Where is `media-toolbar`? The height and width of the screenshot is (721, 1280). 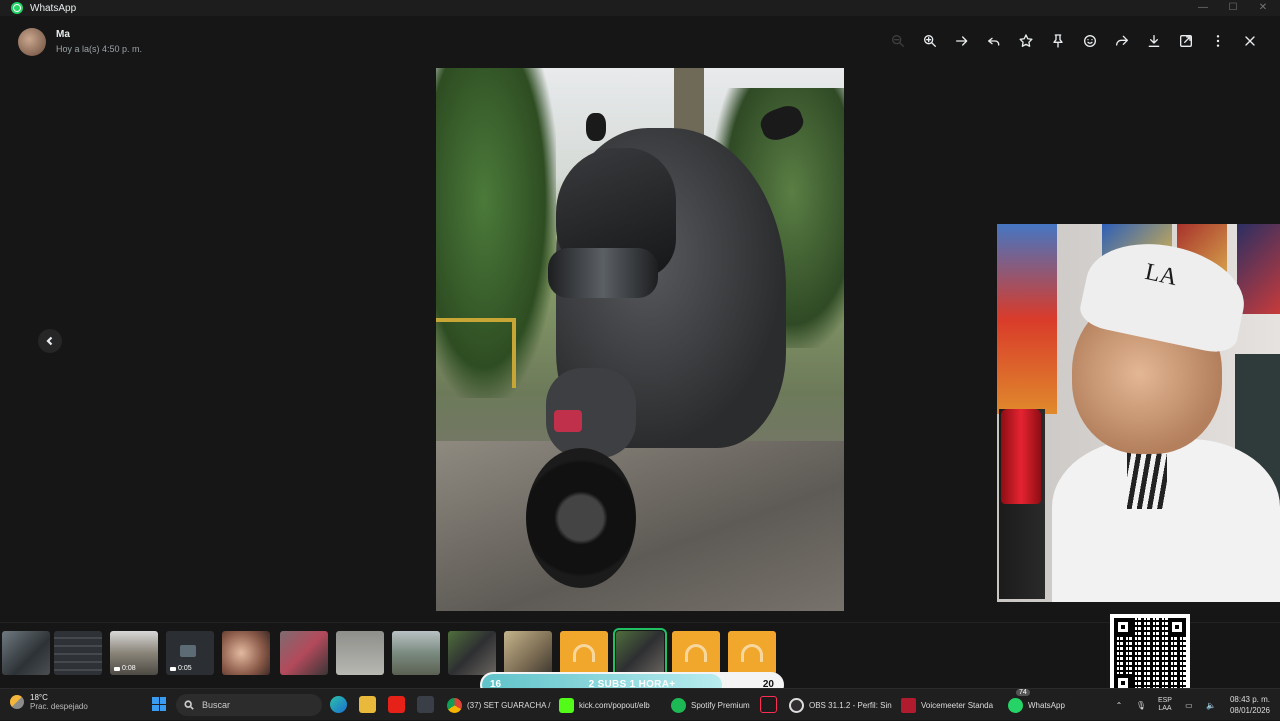
media-toolbar is located at coordinates (1074, 41).